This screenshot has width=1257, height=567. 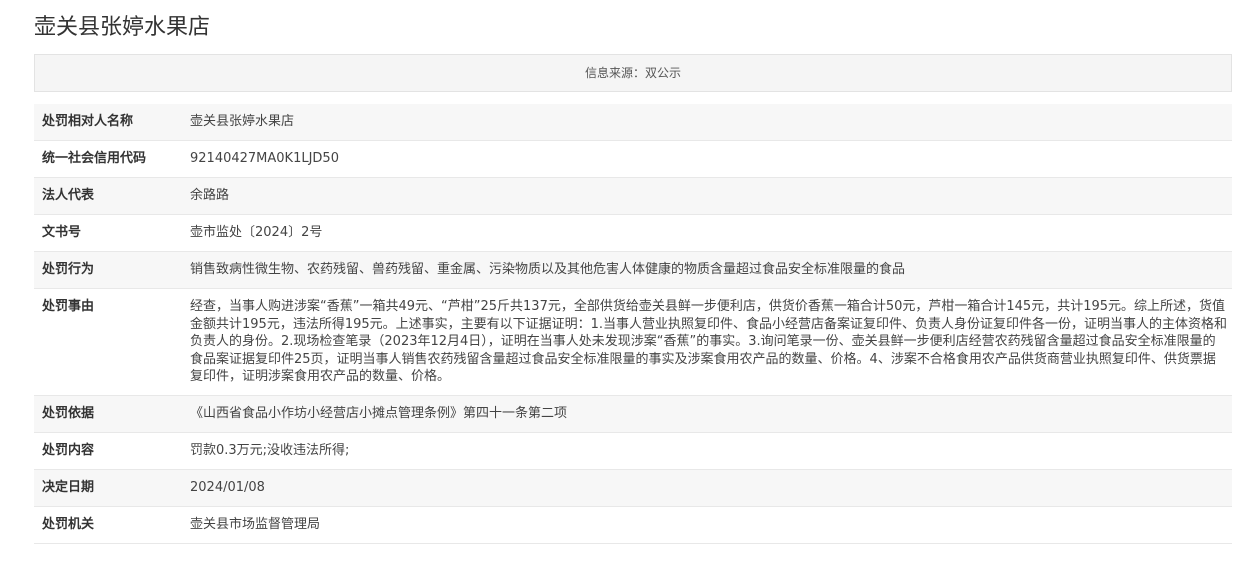 I want to click on row-document-number: 文书号 壶市监处〔2024〕2号, so click(x=633, y=233).